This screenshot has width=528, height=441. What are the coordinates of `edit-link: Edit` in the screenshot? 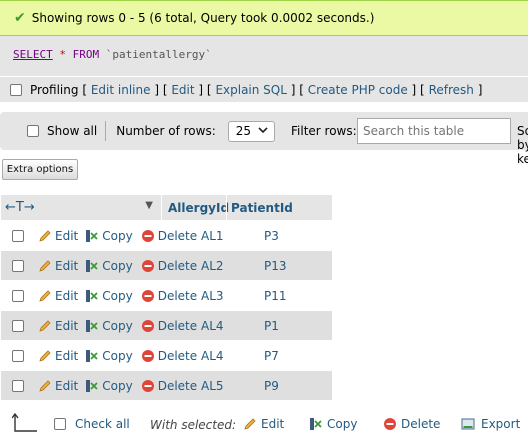 It's located at (182, 90).